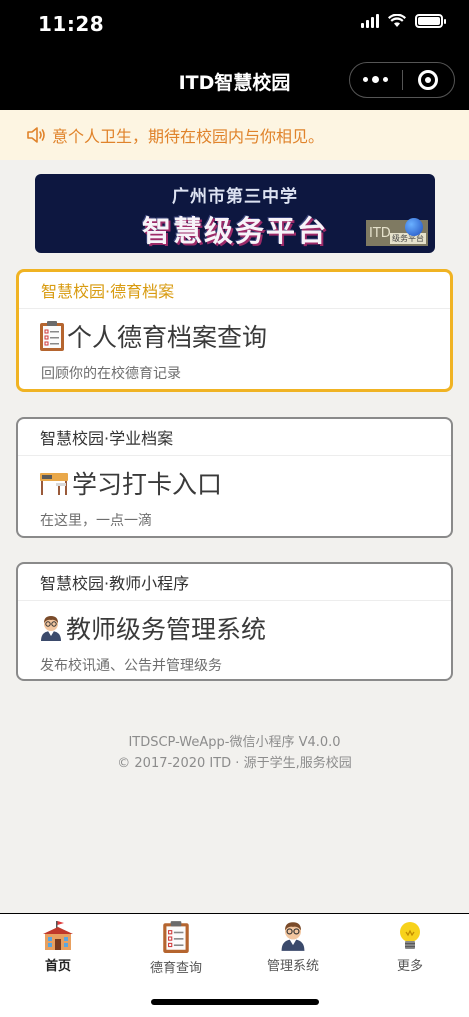 The height and width of the screenshot is (1017, 469). Describe the element at coordinates (234, 26) in the screenshot. I see `status-bar: 11:28` at that location.